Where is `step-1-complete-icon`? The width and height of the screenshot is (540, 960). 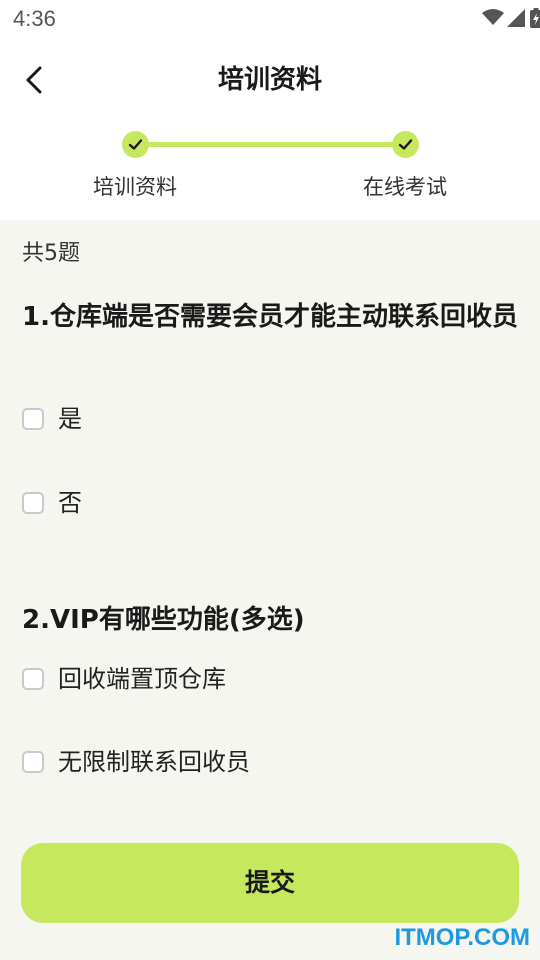 step-1-complete-icon is located at coordinates (135, 144).